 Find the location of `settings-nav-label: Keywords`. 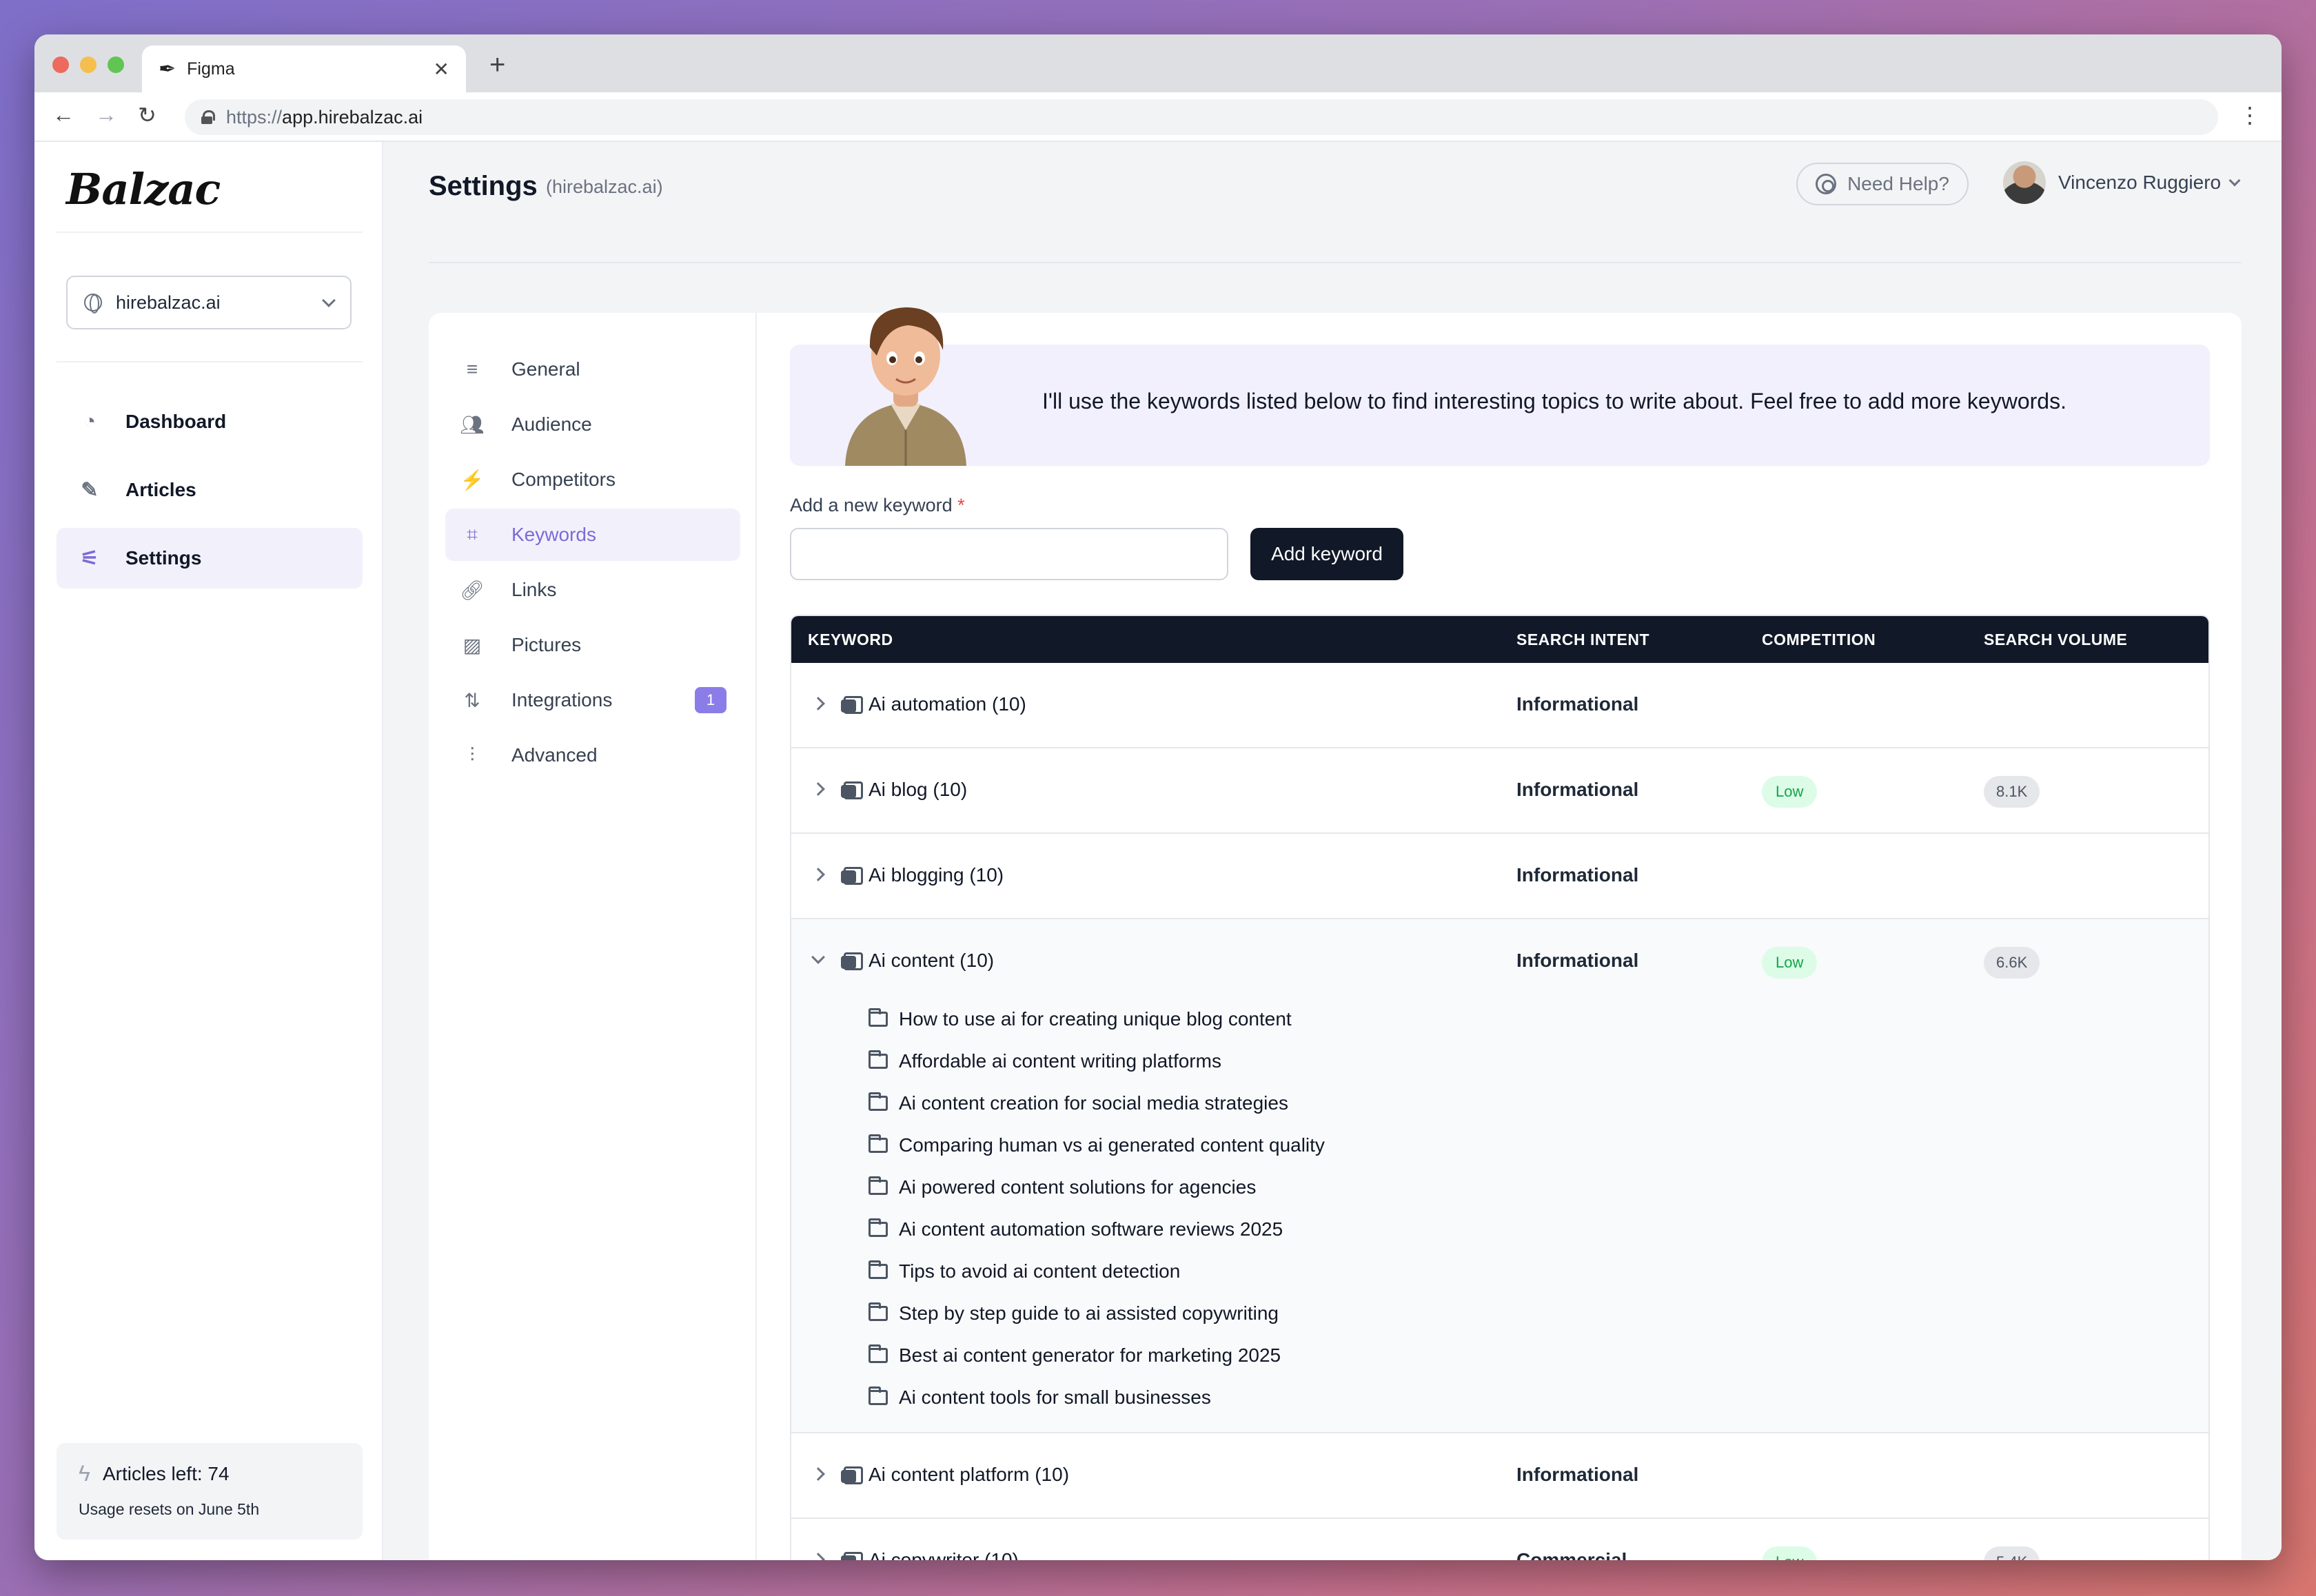

settings-nav-label: Keywords is located at coordinates (553, 534).